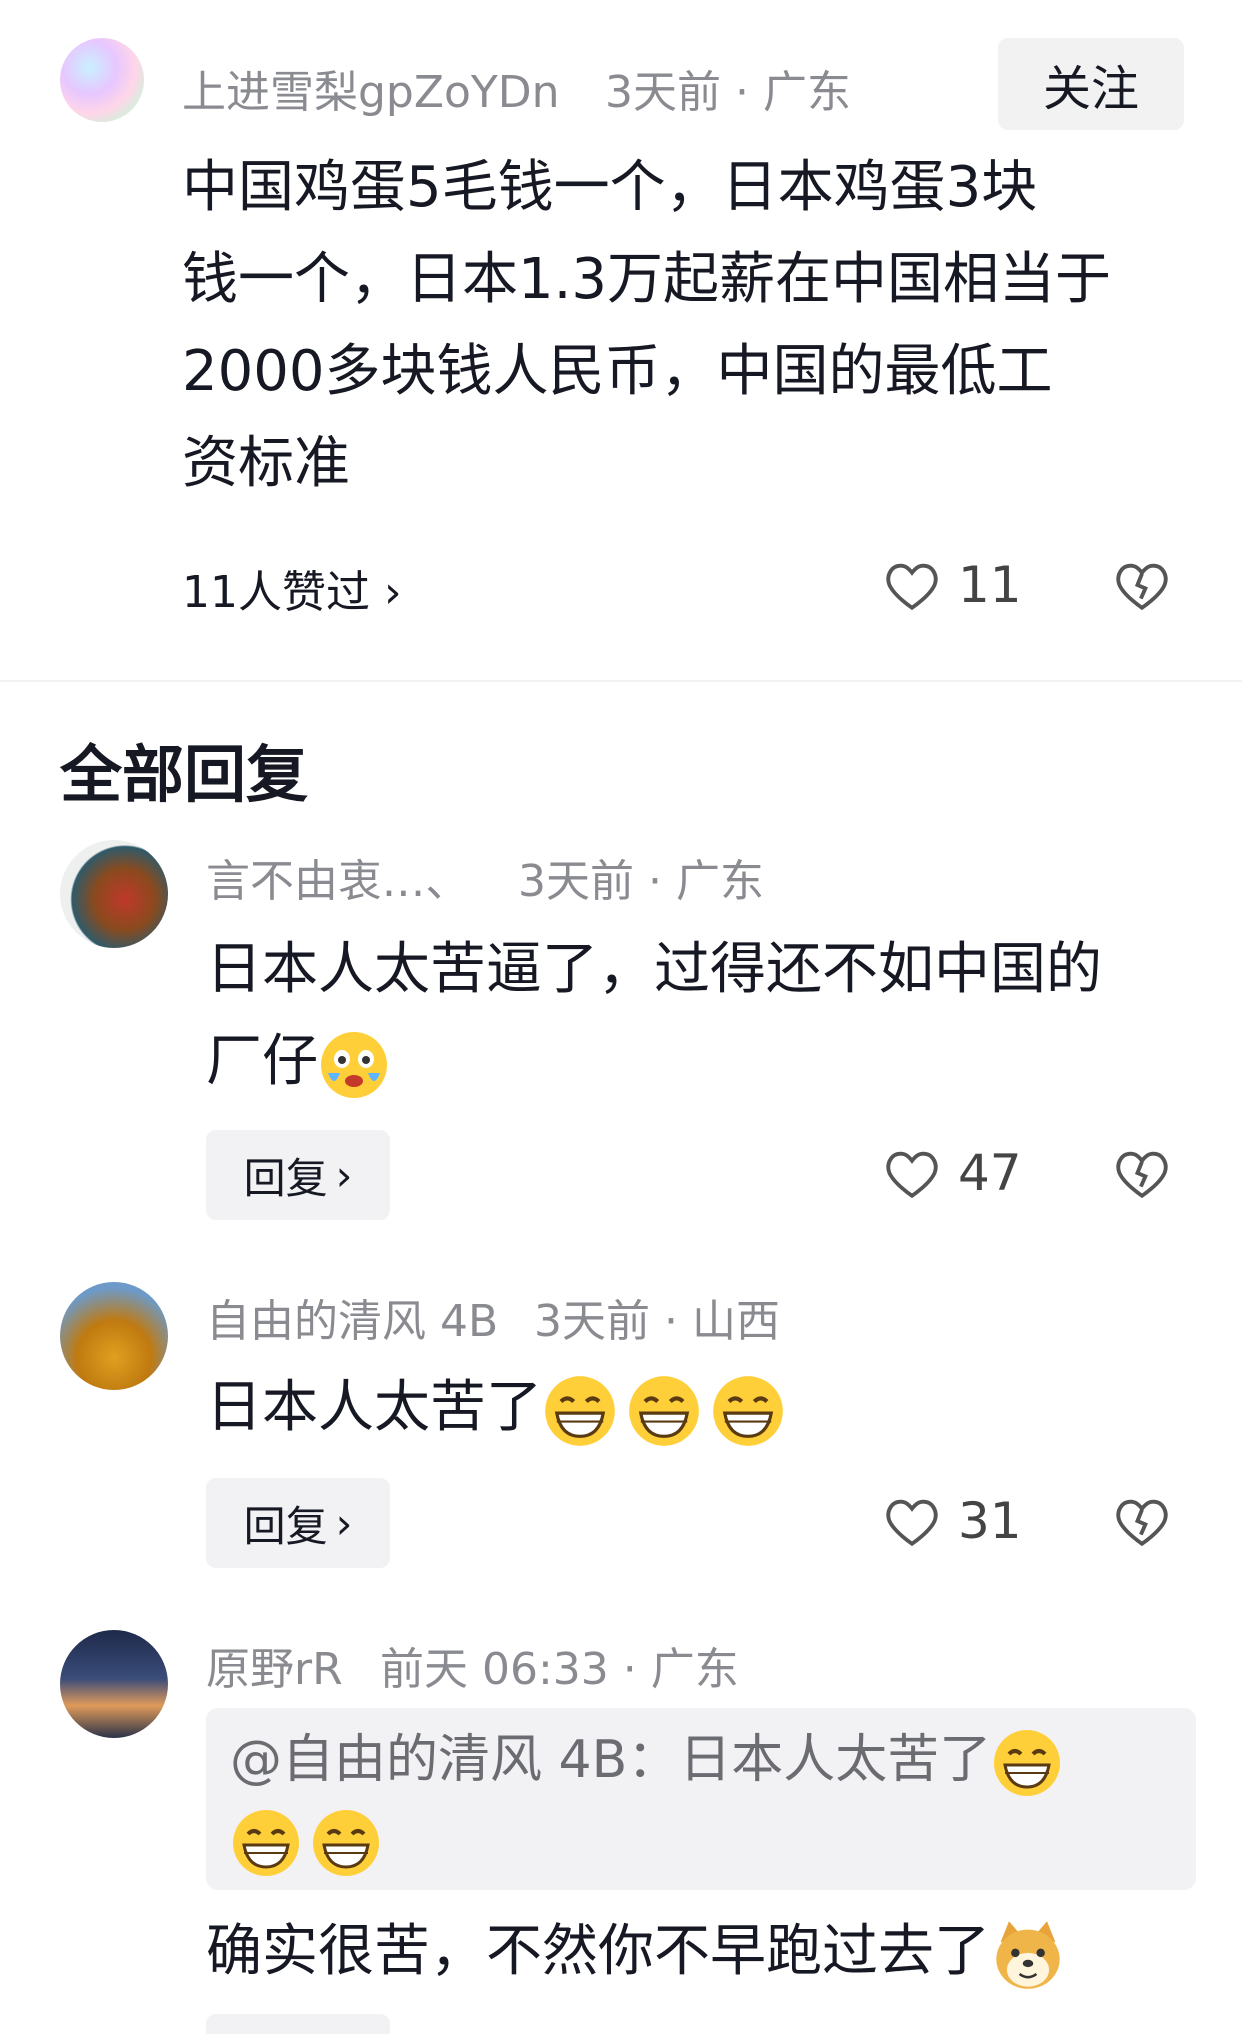 The width and height of the screenshot is (1242, 2034). What do you see at coordinates (641, 881) in the screenshot?
I see `reply-1-time-location: 3天前 · 广东` at bounding box center [641, 881].